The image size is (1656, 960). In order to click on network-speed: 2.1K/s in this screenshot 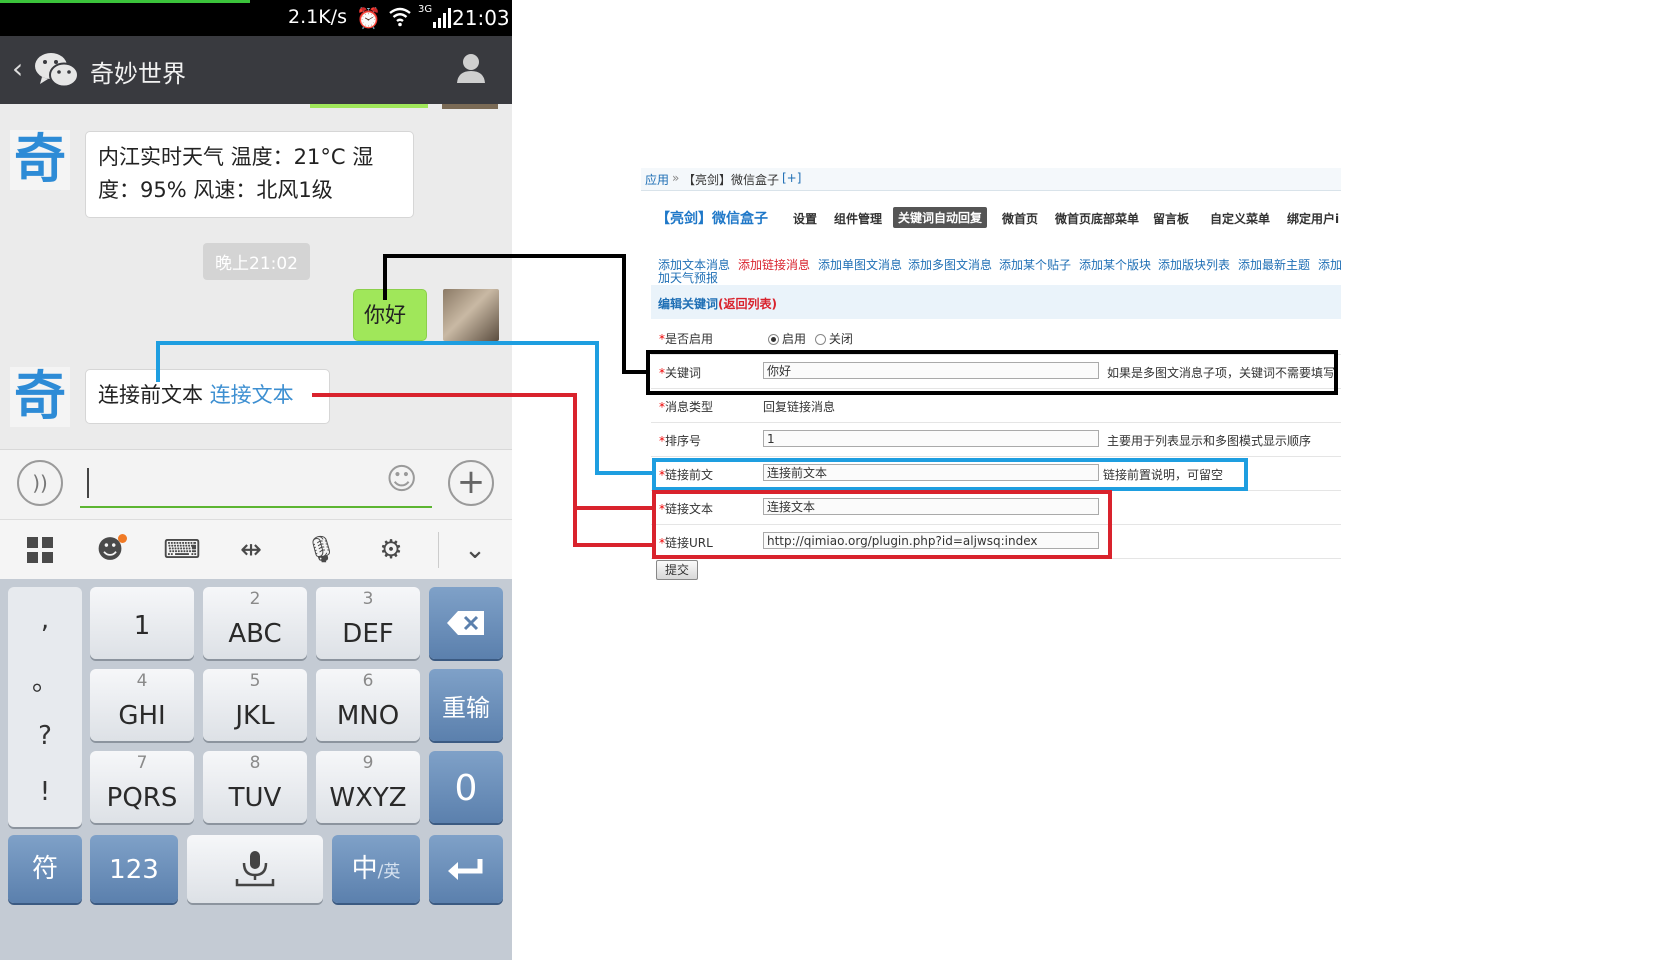, I will do `click(317, 17)`.